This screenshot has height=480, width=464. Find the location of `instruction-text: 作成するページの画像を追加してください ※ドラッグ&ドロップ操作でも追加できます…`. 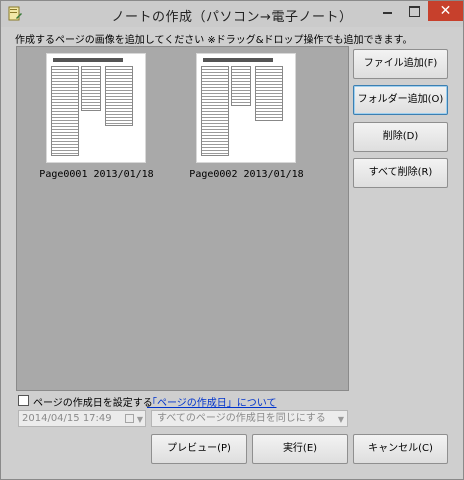

instruction-text: 作成するページの画像を追加してください ※ドラッグ&ドロップ操作でも追加できます… is located at coordinates (214, 40).